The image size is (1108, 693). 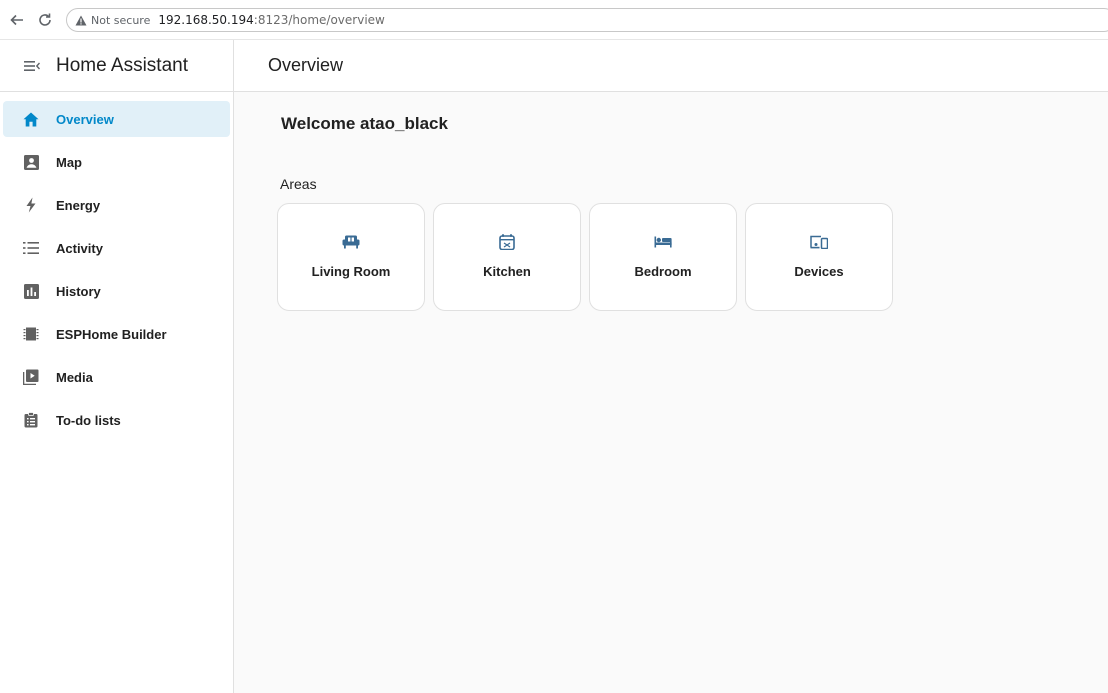 I want to click on devices-icon, so click(x=819, y=242).